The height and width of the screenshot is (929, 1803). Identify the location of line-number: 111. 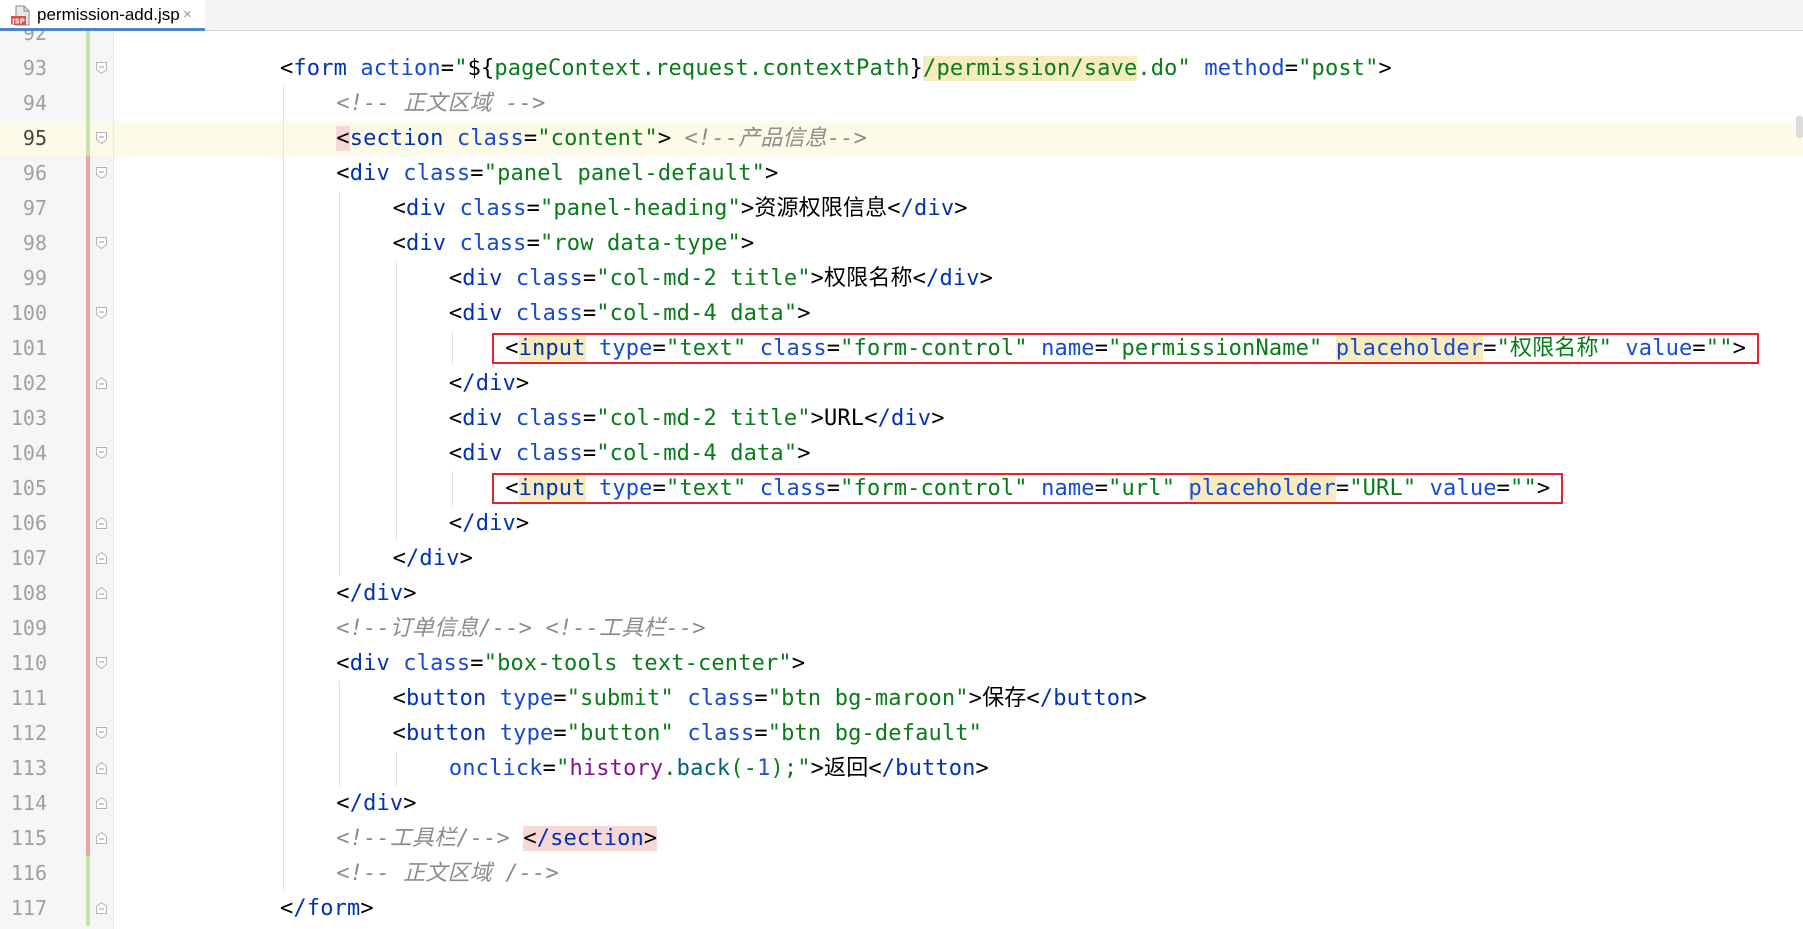
(28, 698).